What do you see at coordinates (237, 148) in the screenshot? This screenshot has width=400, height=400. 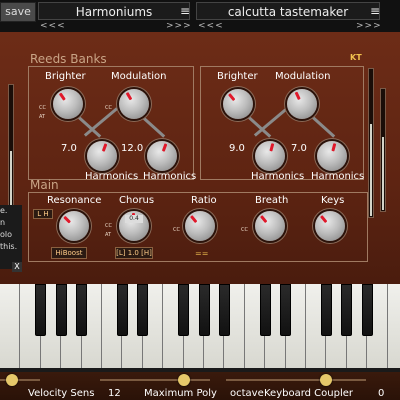 I see `value-left: 9.0` at bounding box center [237, 148].